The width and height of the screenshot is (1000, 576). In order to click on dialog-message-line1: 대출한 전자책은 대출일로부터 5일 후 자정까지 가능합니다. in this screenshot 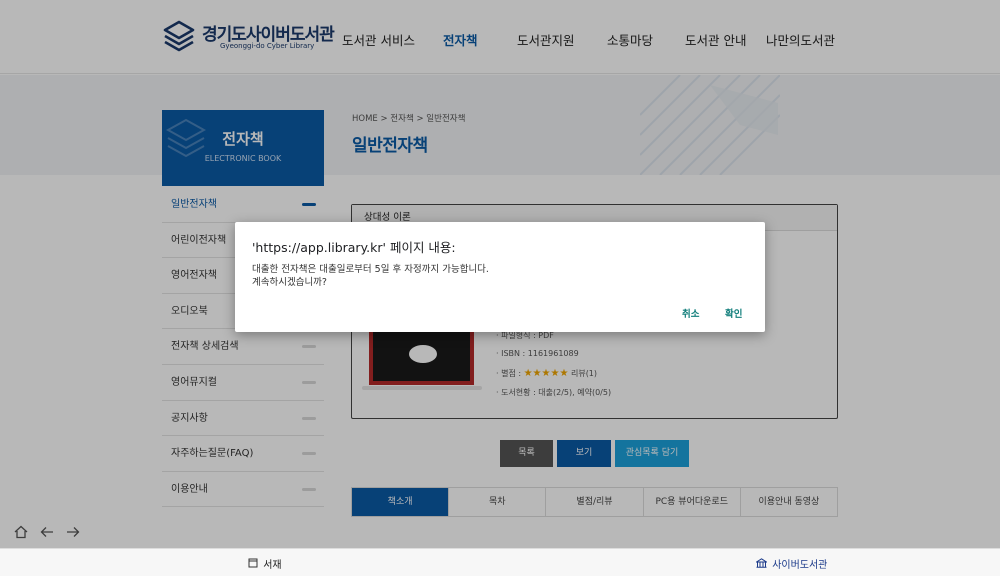, I will do `click(370, 269)`.